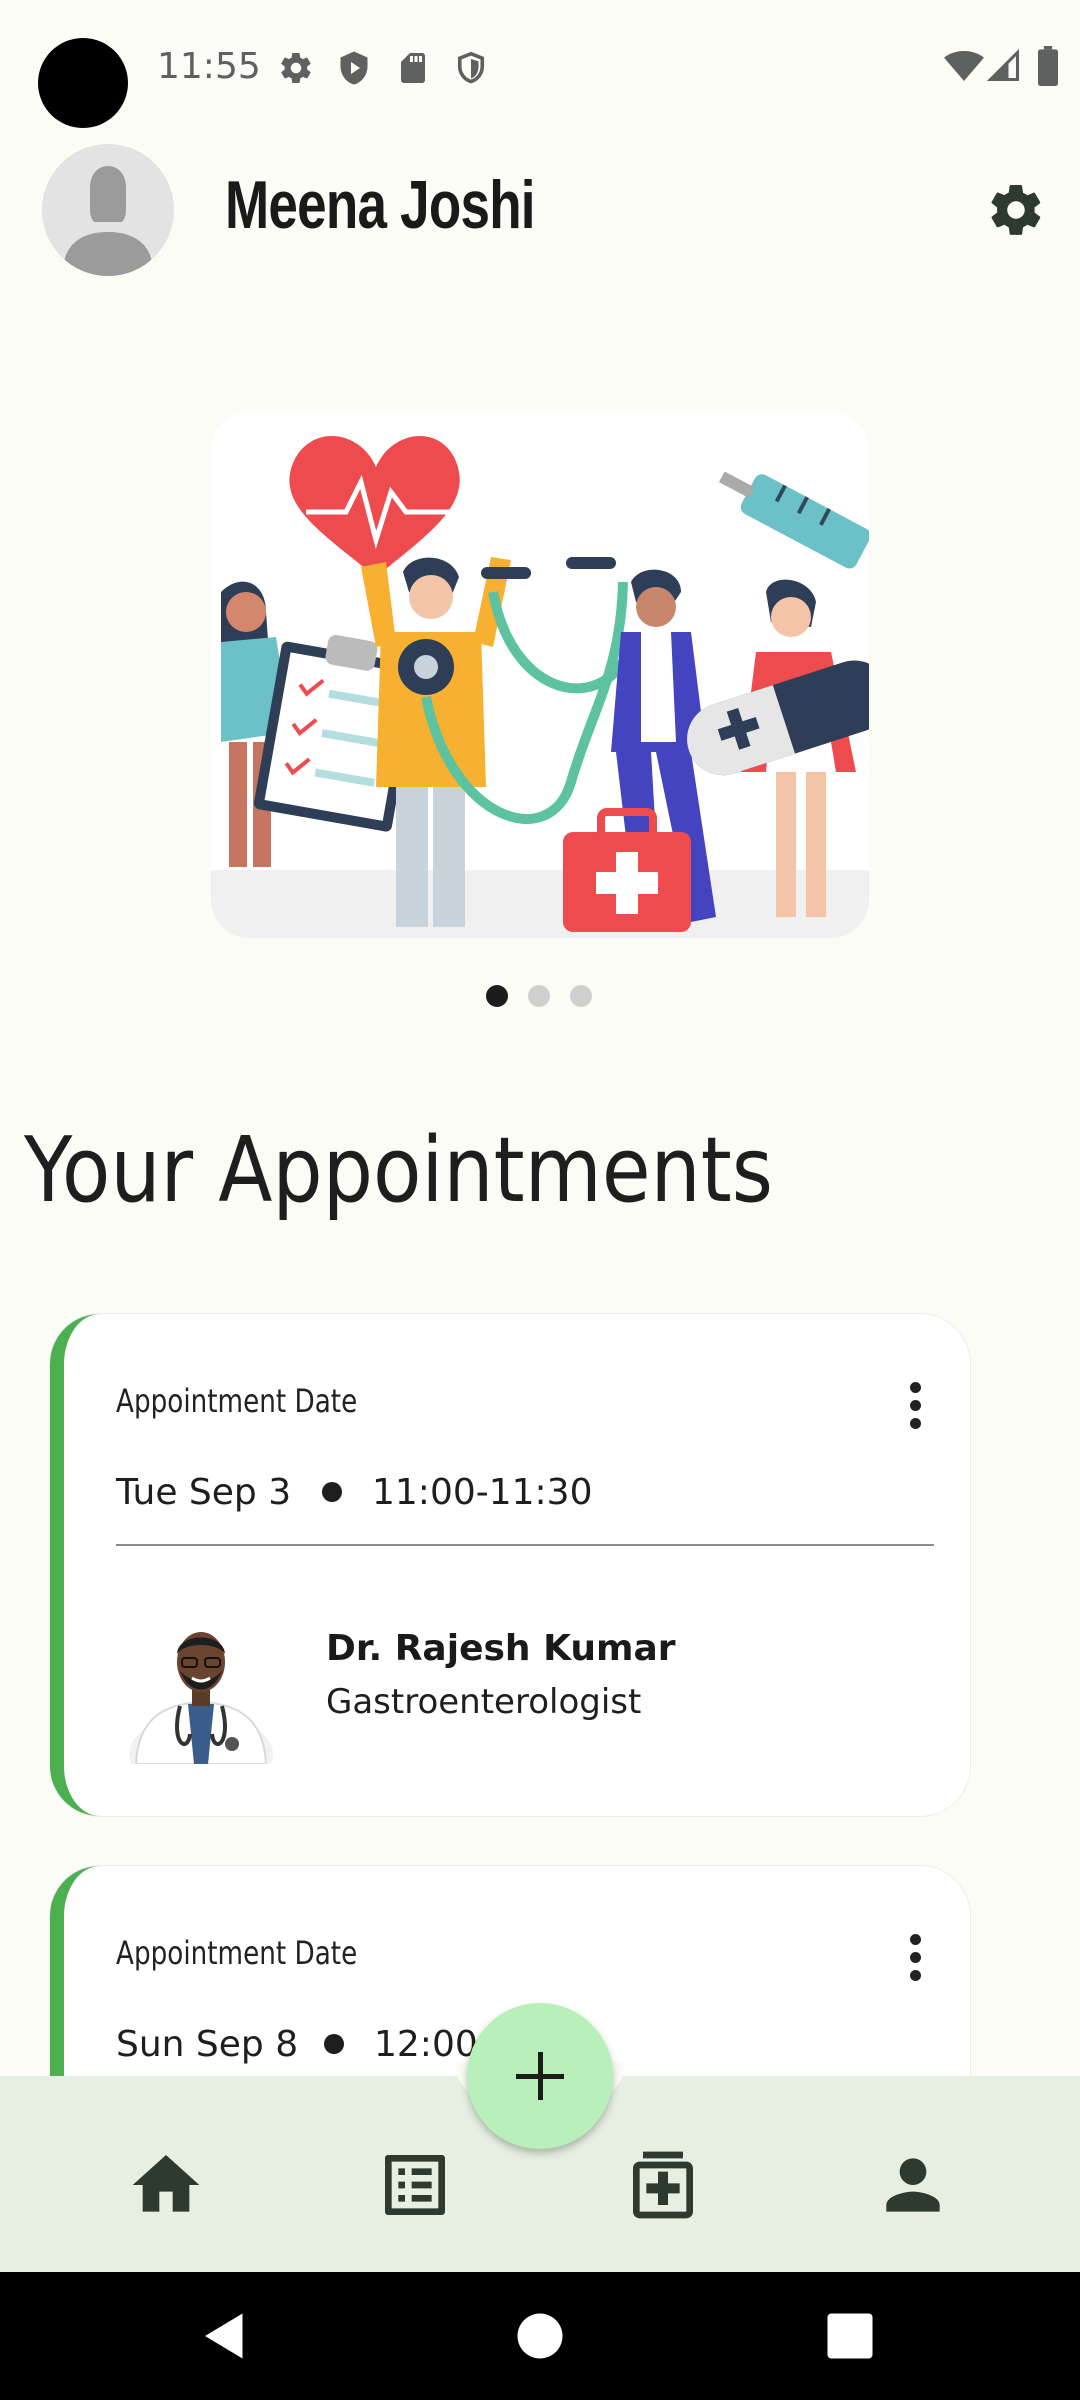  Describe the element at coordinates (482, 1492) in the screenshot. I see `appointment-time: 11:00-11:30` at that location.